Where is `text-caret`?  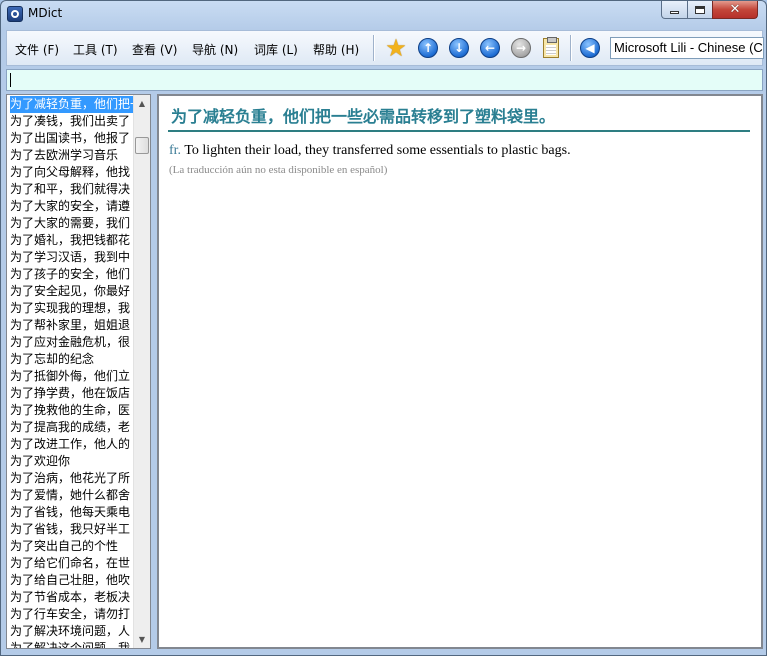 text-caret is located at coordinates (10, 80).